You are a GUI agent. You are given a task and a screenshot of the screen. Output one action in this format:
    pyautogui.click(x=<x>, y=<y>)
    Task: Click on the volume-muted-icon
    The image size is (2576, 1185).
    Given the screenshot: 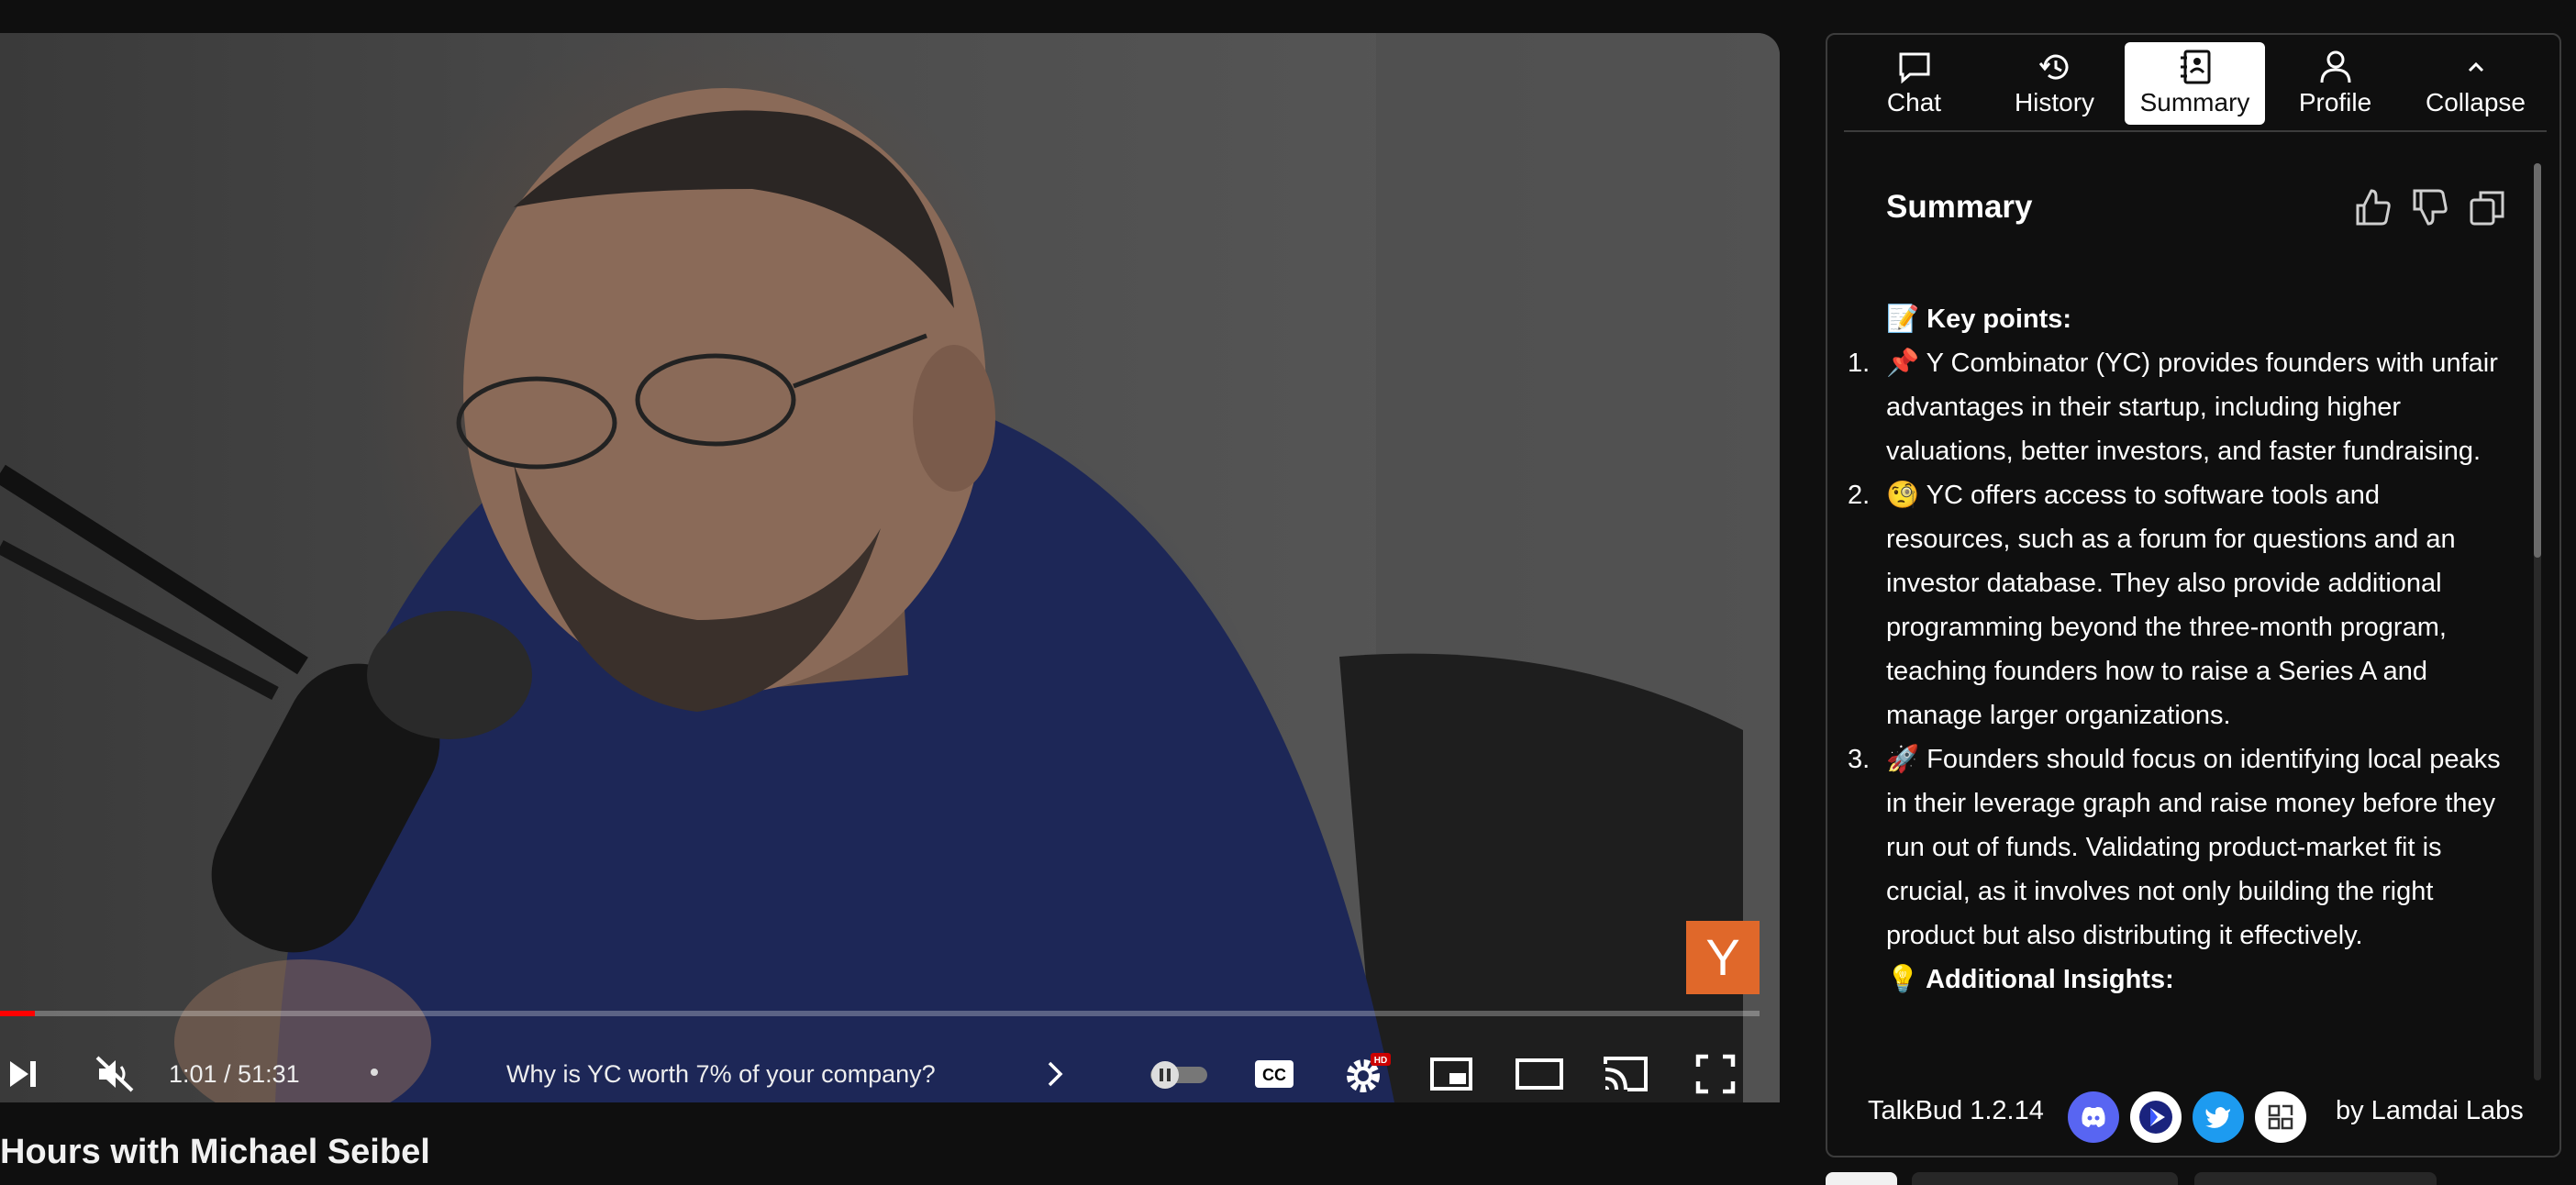 What is the action you would take?
    pyautogui.click(x=114, y=1074)
    